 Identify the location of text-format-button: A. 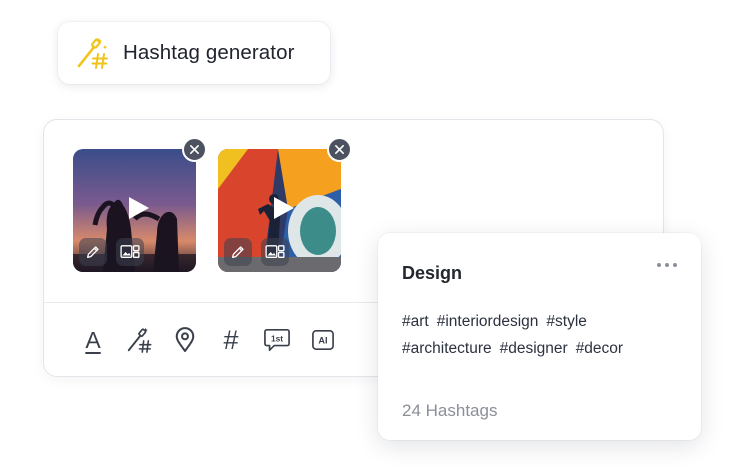
(93, 340).